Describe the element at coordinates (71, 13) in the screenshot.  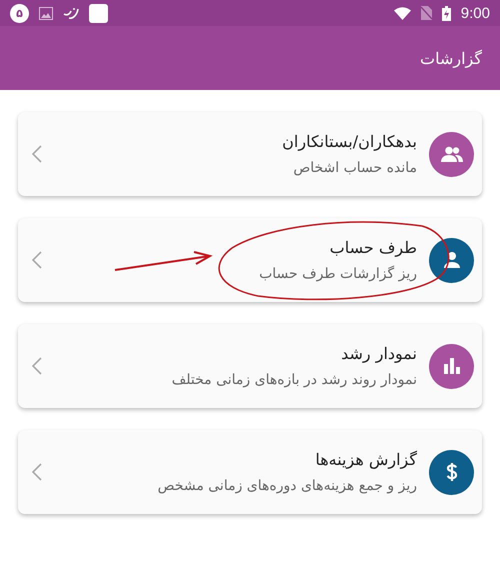
I see `script-logo-icon` at that location.